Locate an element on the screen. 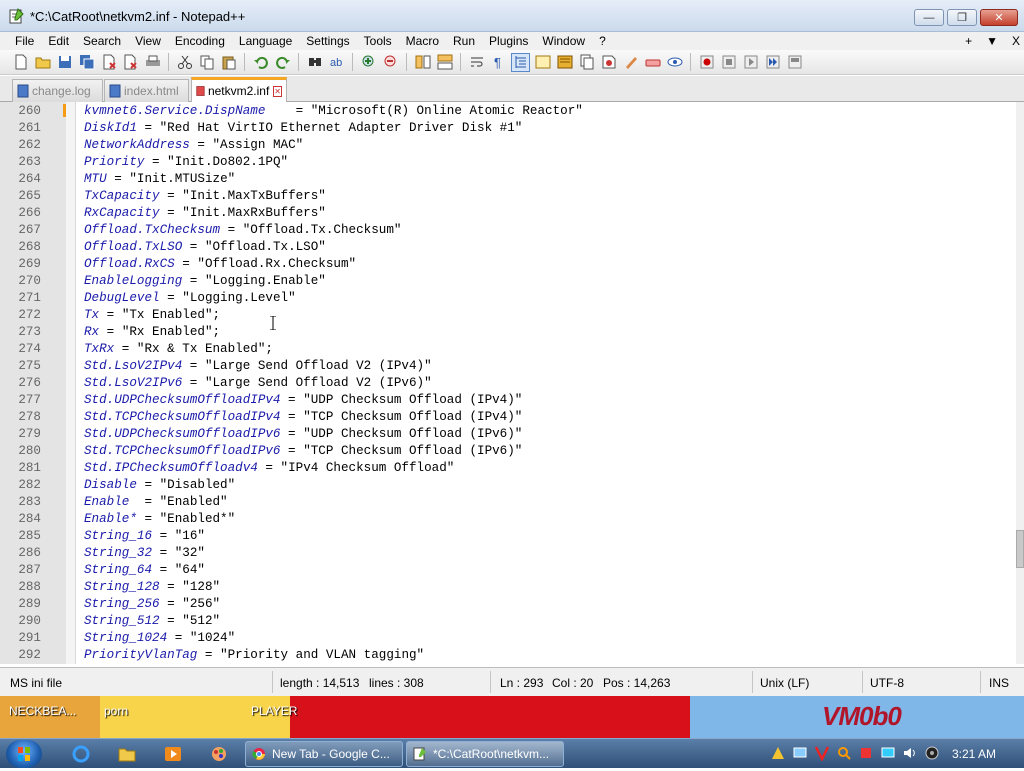 The height and width of the screenshot is (771, 1024). code-text: String_16 = "16" is located at coordinates (144, 536).